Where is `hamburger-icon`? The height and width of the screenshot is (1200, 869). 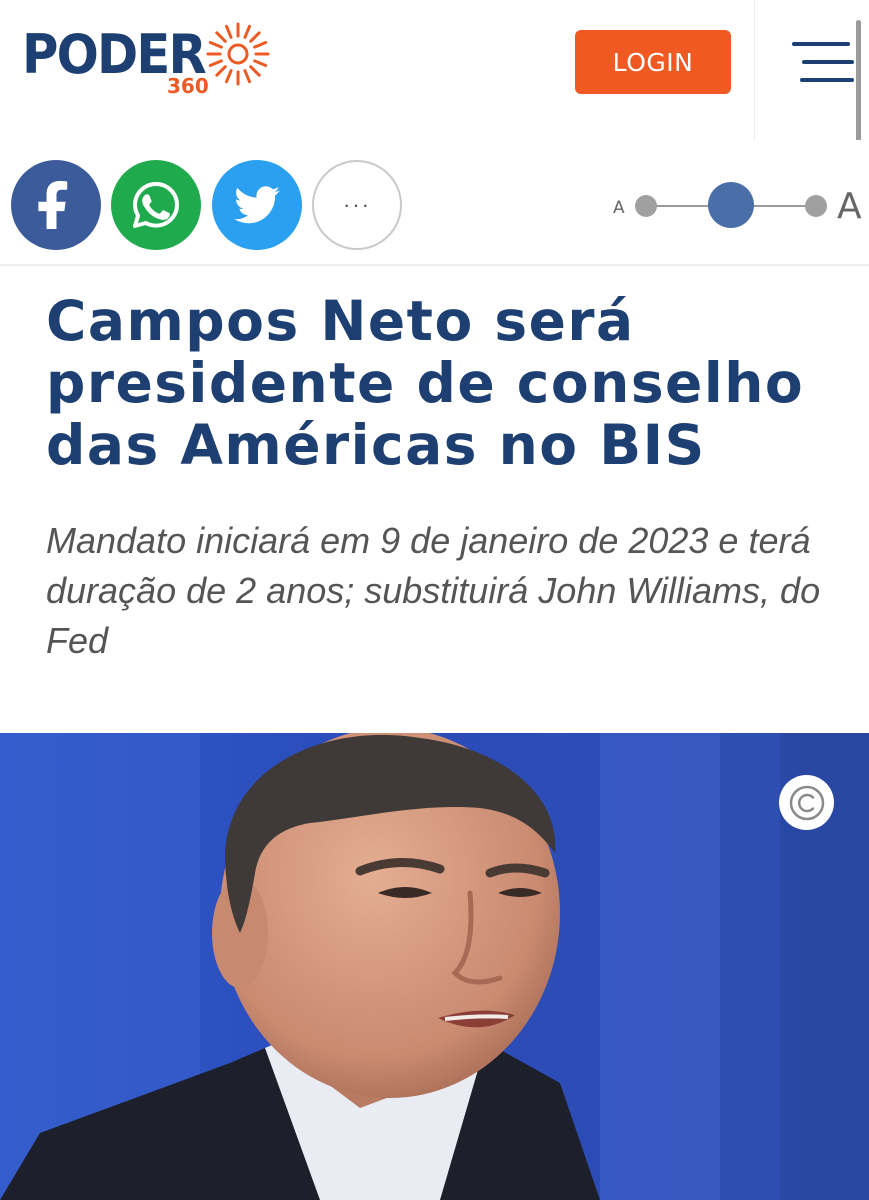
hamburger-icon is located at coordinates (823, 63).